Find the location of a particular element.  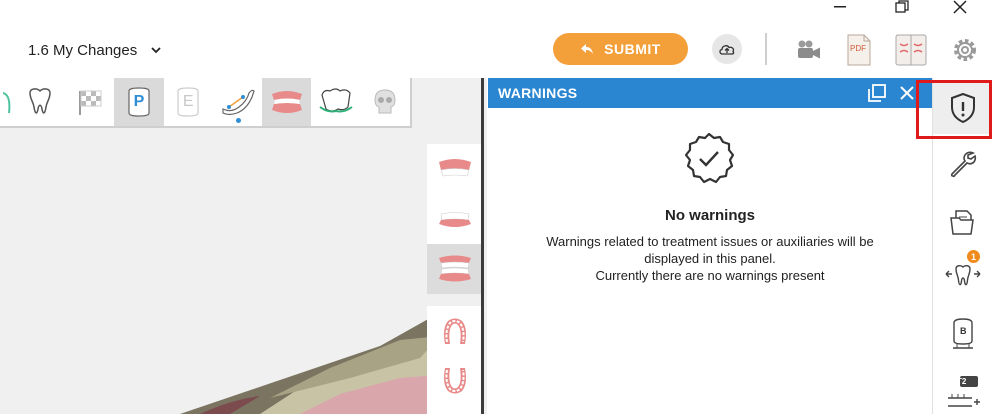

tool-skull is located at coordinates (385, 102).